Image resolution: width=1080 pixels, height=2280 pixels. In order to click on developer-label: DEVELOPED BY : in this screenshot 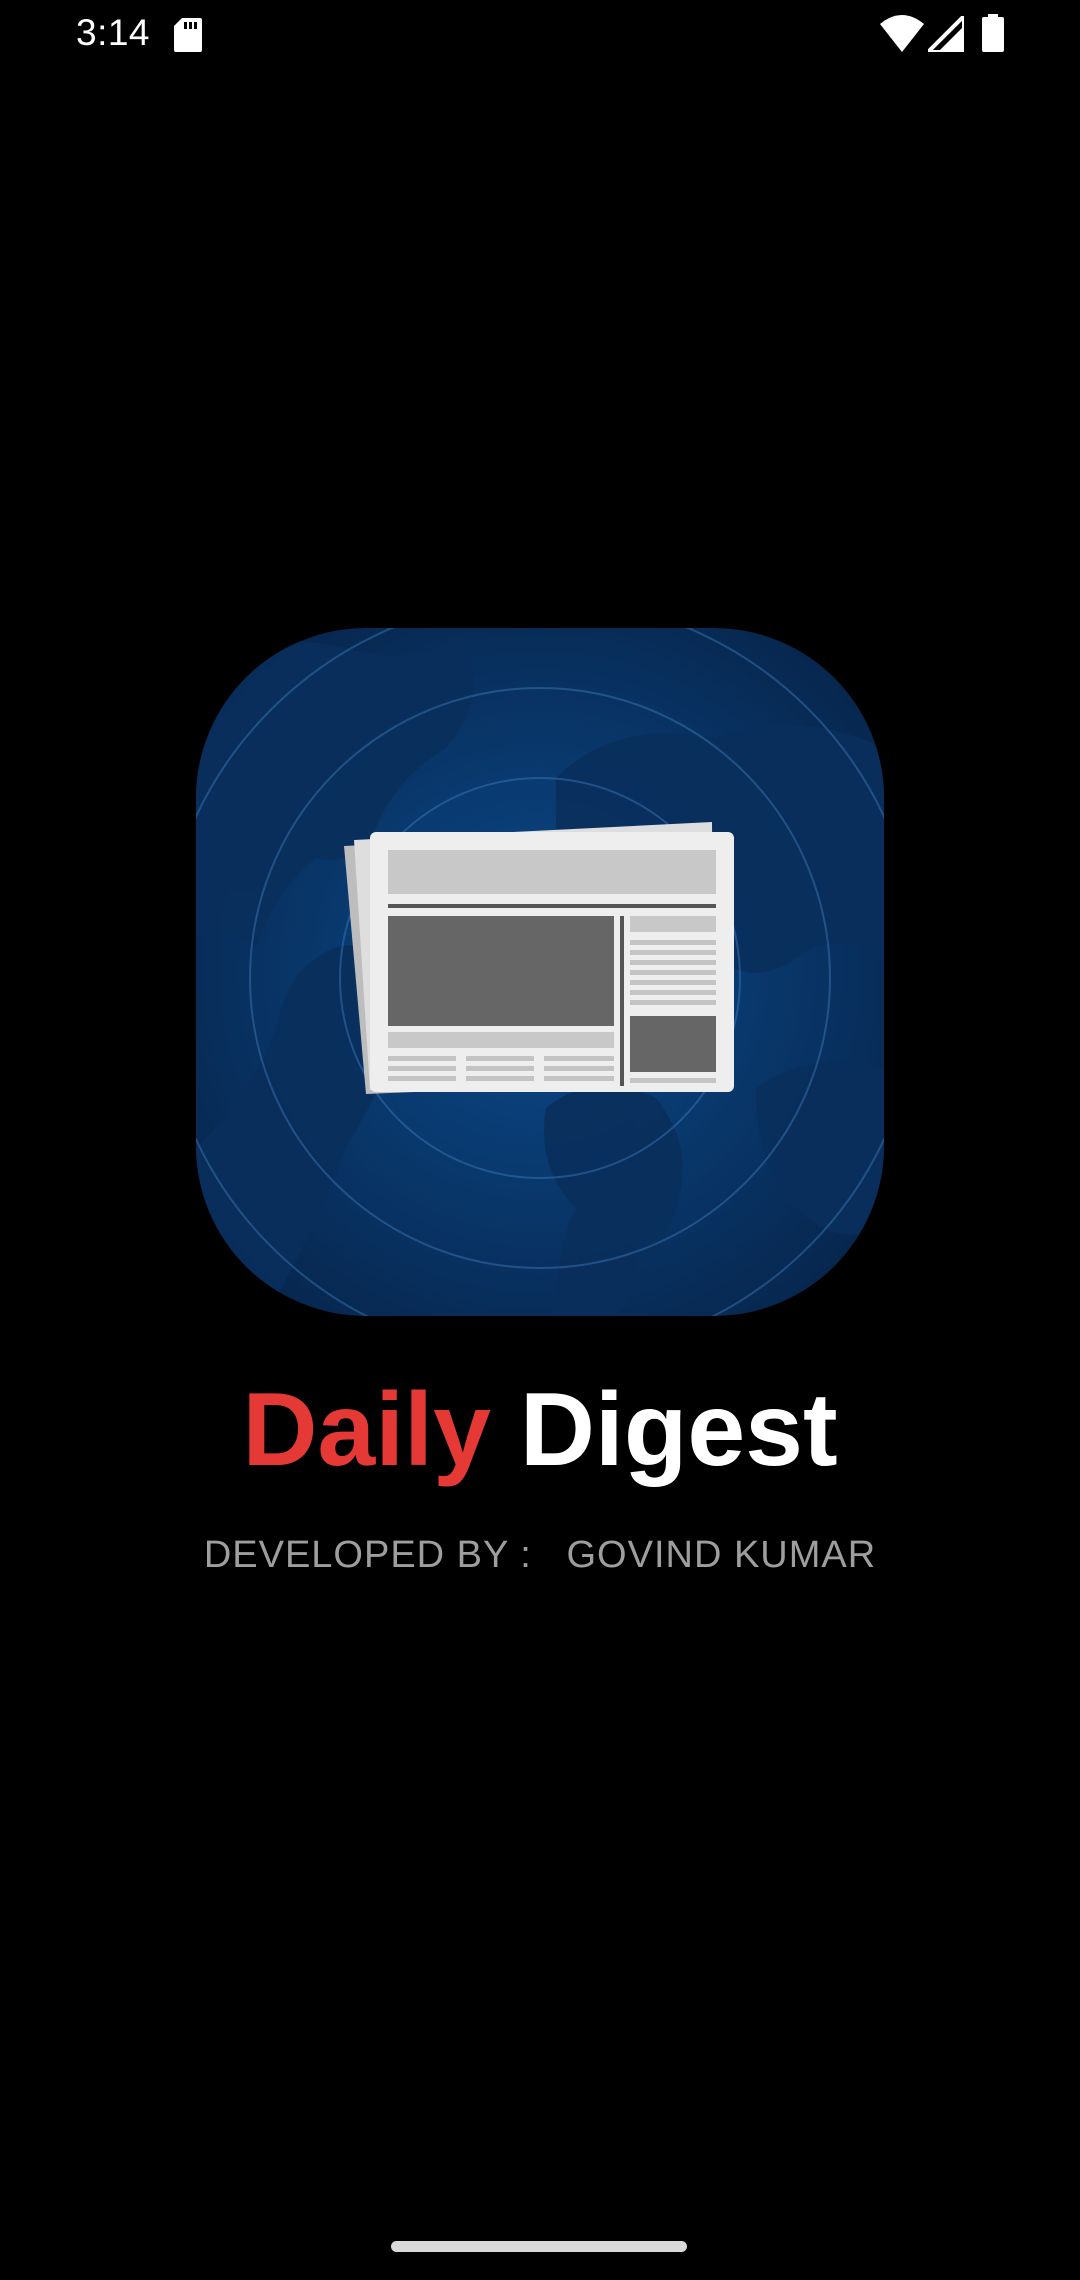, I will do `click(367, 1555)`.